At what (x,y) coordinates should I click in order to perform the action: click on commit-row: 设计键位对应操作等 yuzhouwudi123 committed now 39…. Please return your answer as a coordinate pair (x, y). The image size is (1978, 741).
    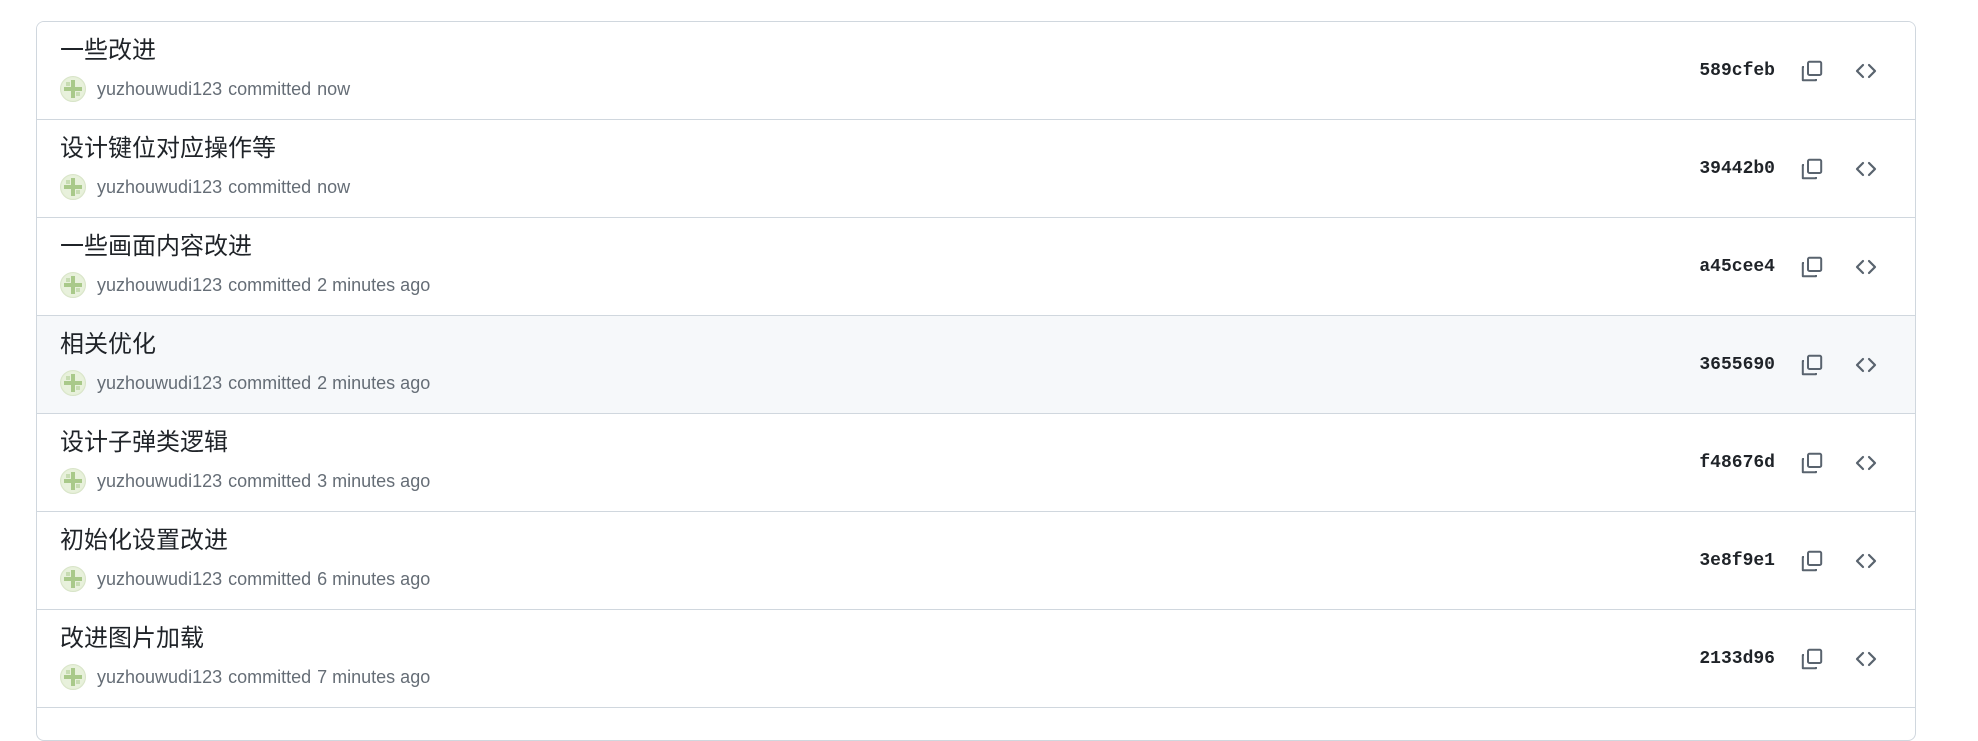
    Looking at the image, I should click on (976, 169).